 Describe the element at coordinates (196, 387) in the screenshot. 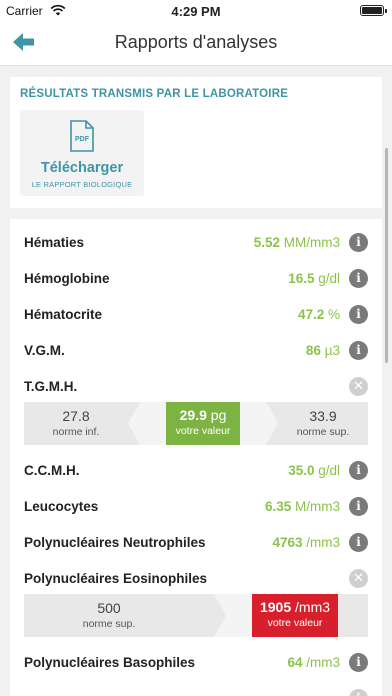

I see `result-row-expanded: T.G.M.H. ✕` at that location.